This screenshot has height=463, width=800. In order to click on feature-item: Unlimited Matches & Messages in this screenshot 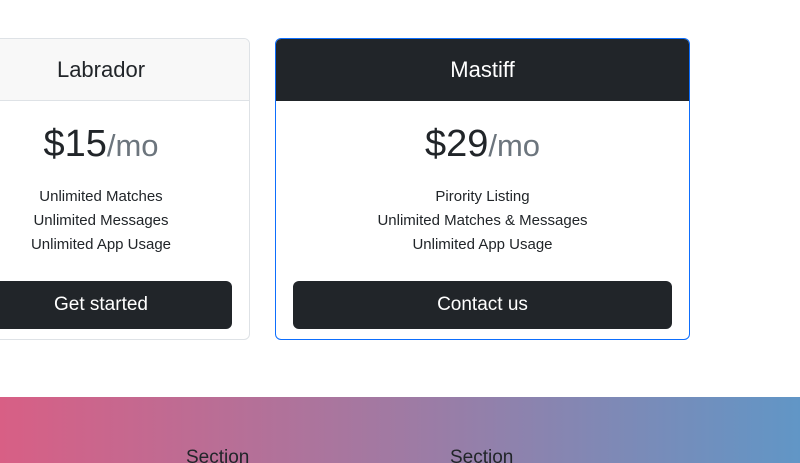, I will do `click(482, 220)`.